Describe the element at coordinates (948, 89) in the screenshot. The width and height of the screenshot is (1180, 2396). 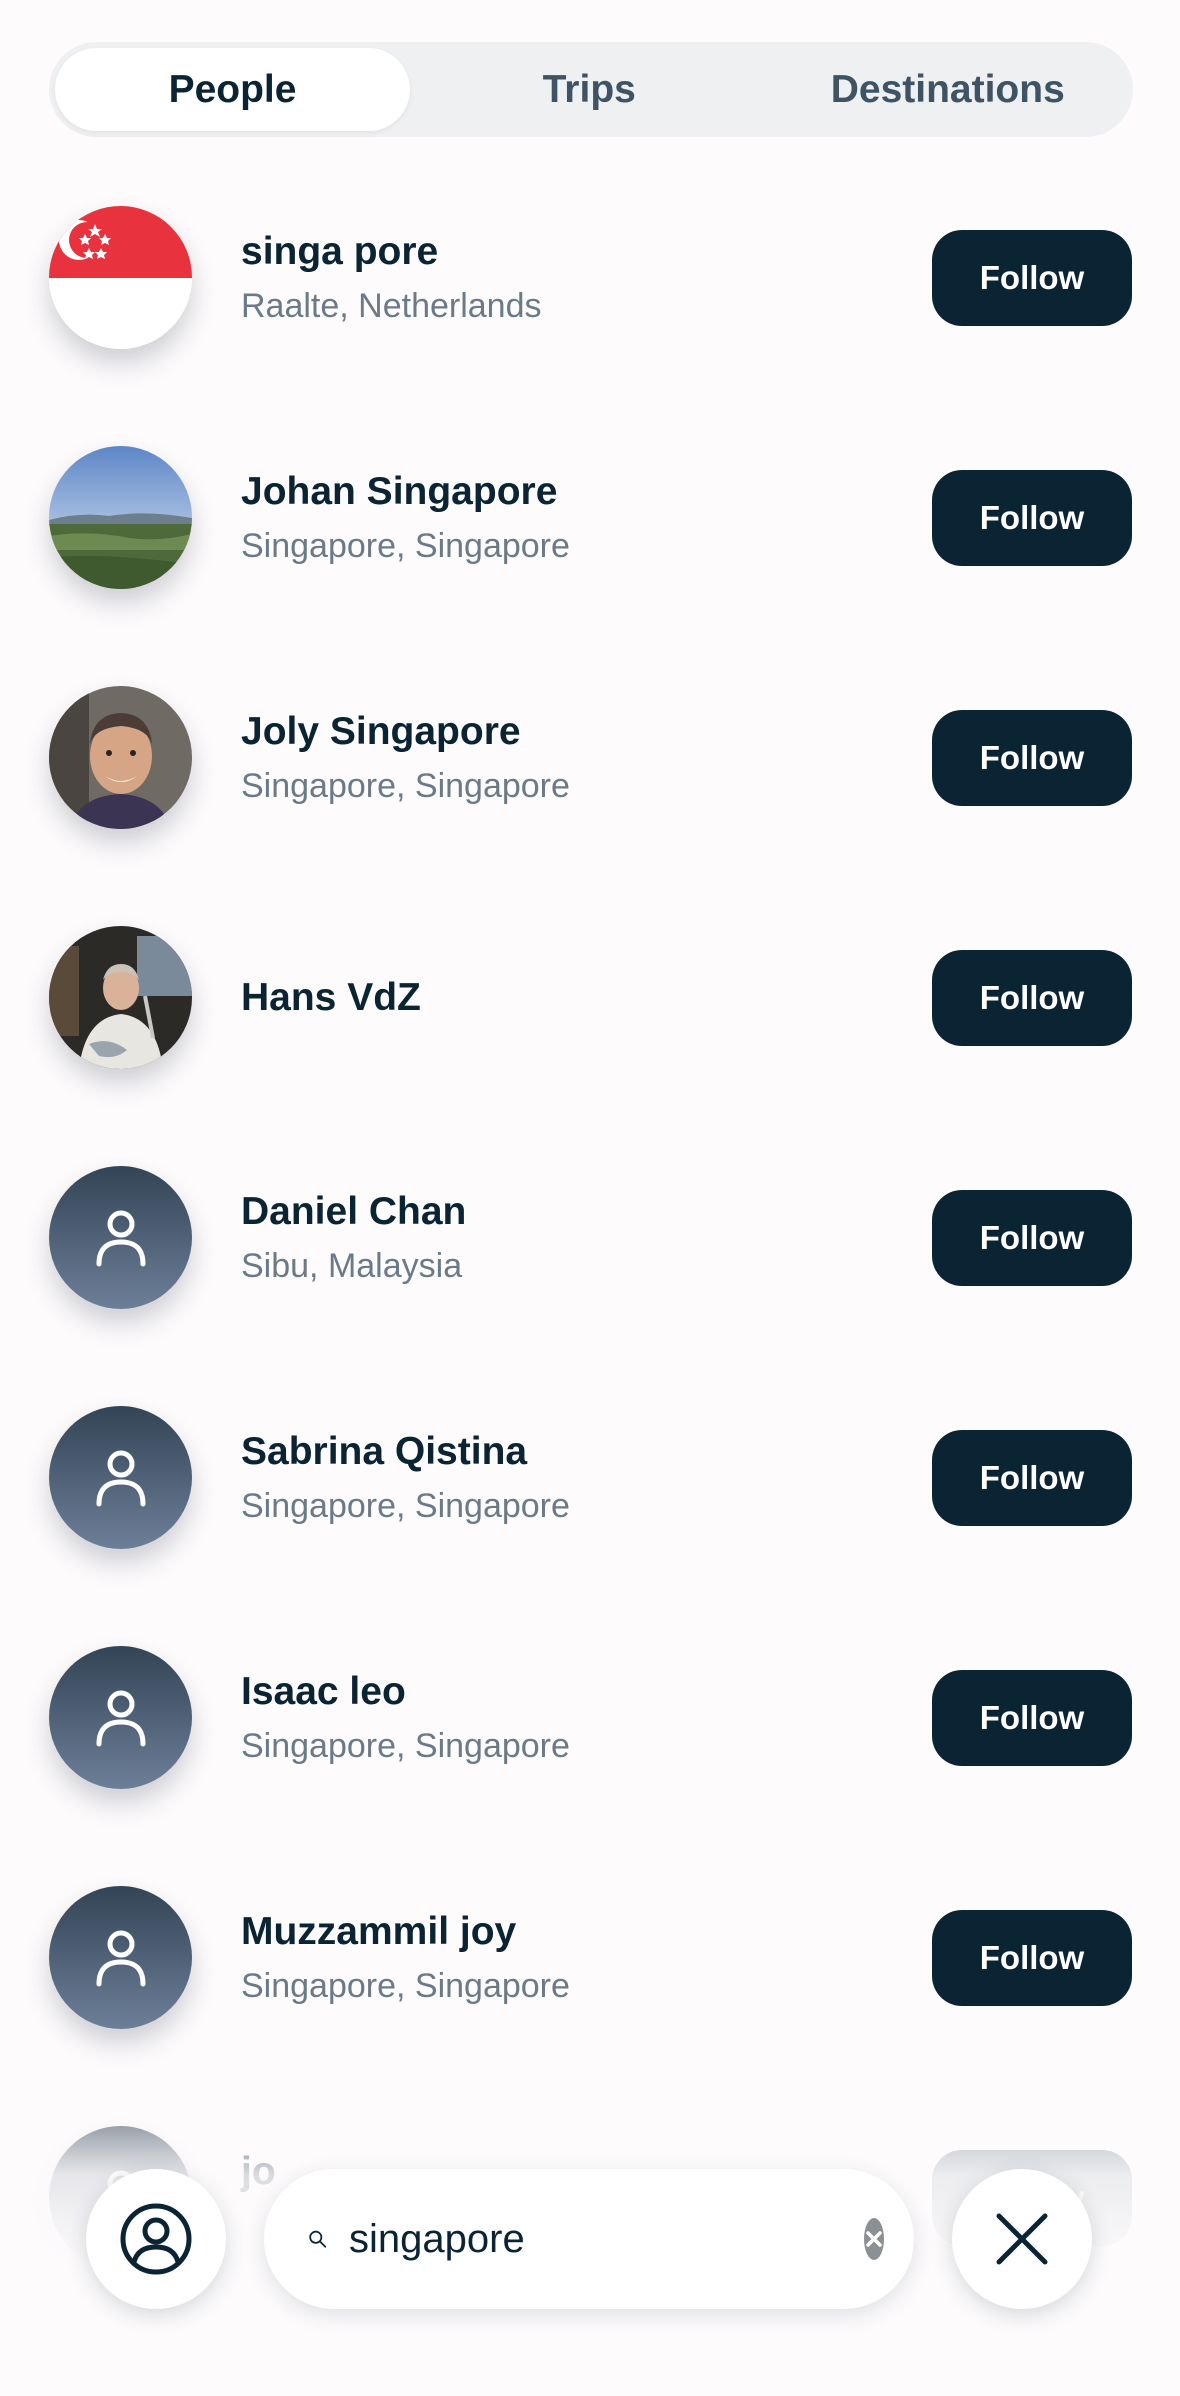
I see `tab-destinations: Destinations` at that location.